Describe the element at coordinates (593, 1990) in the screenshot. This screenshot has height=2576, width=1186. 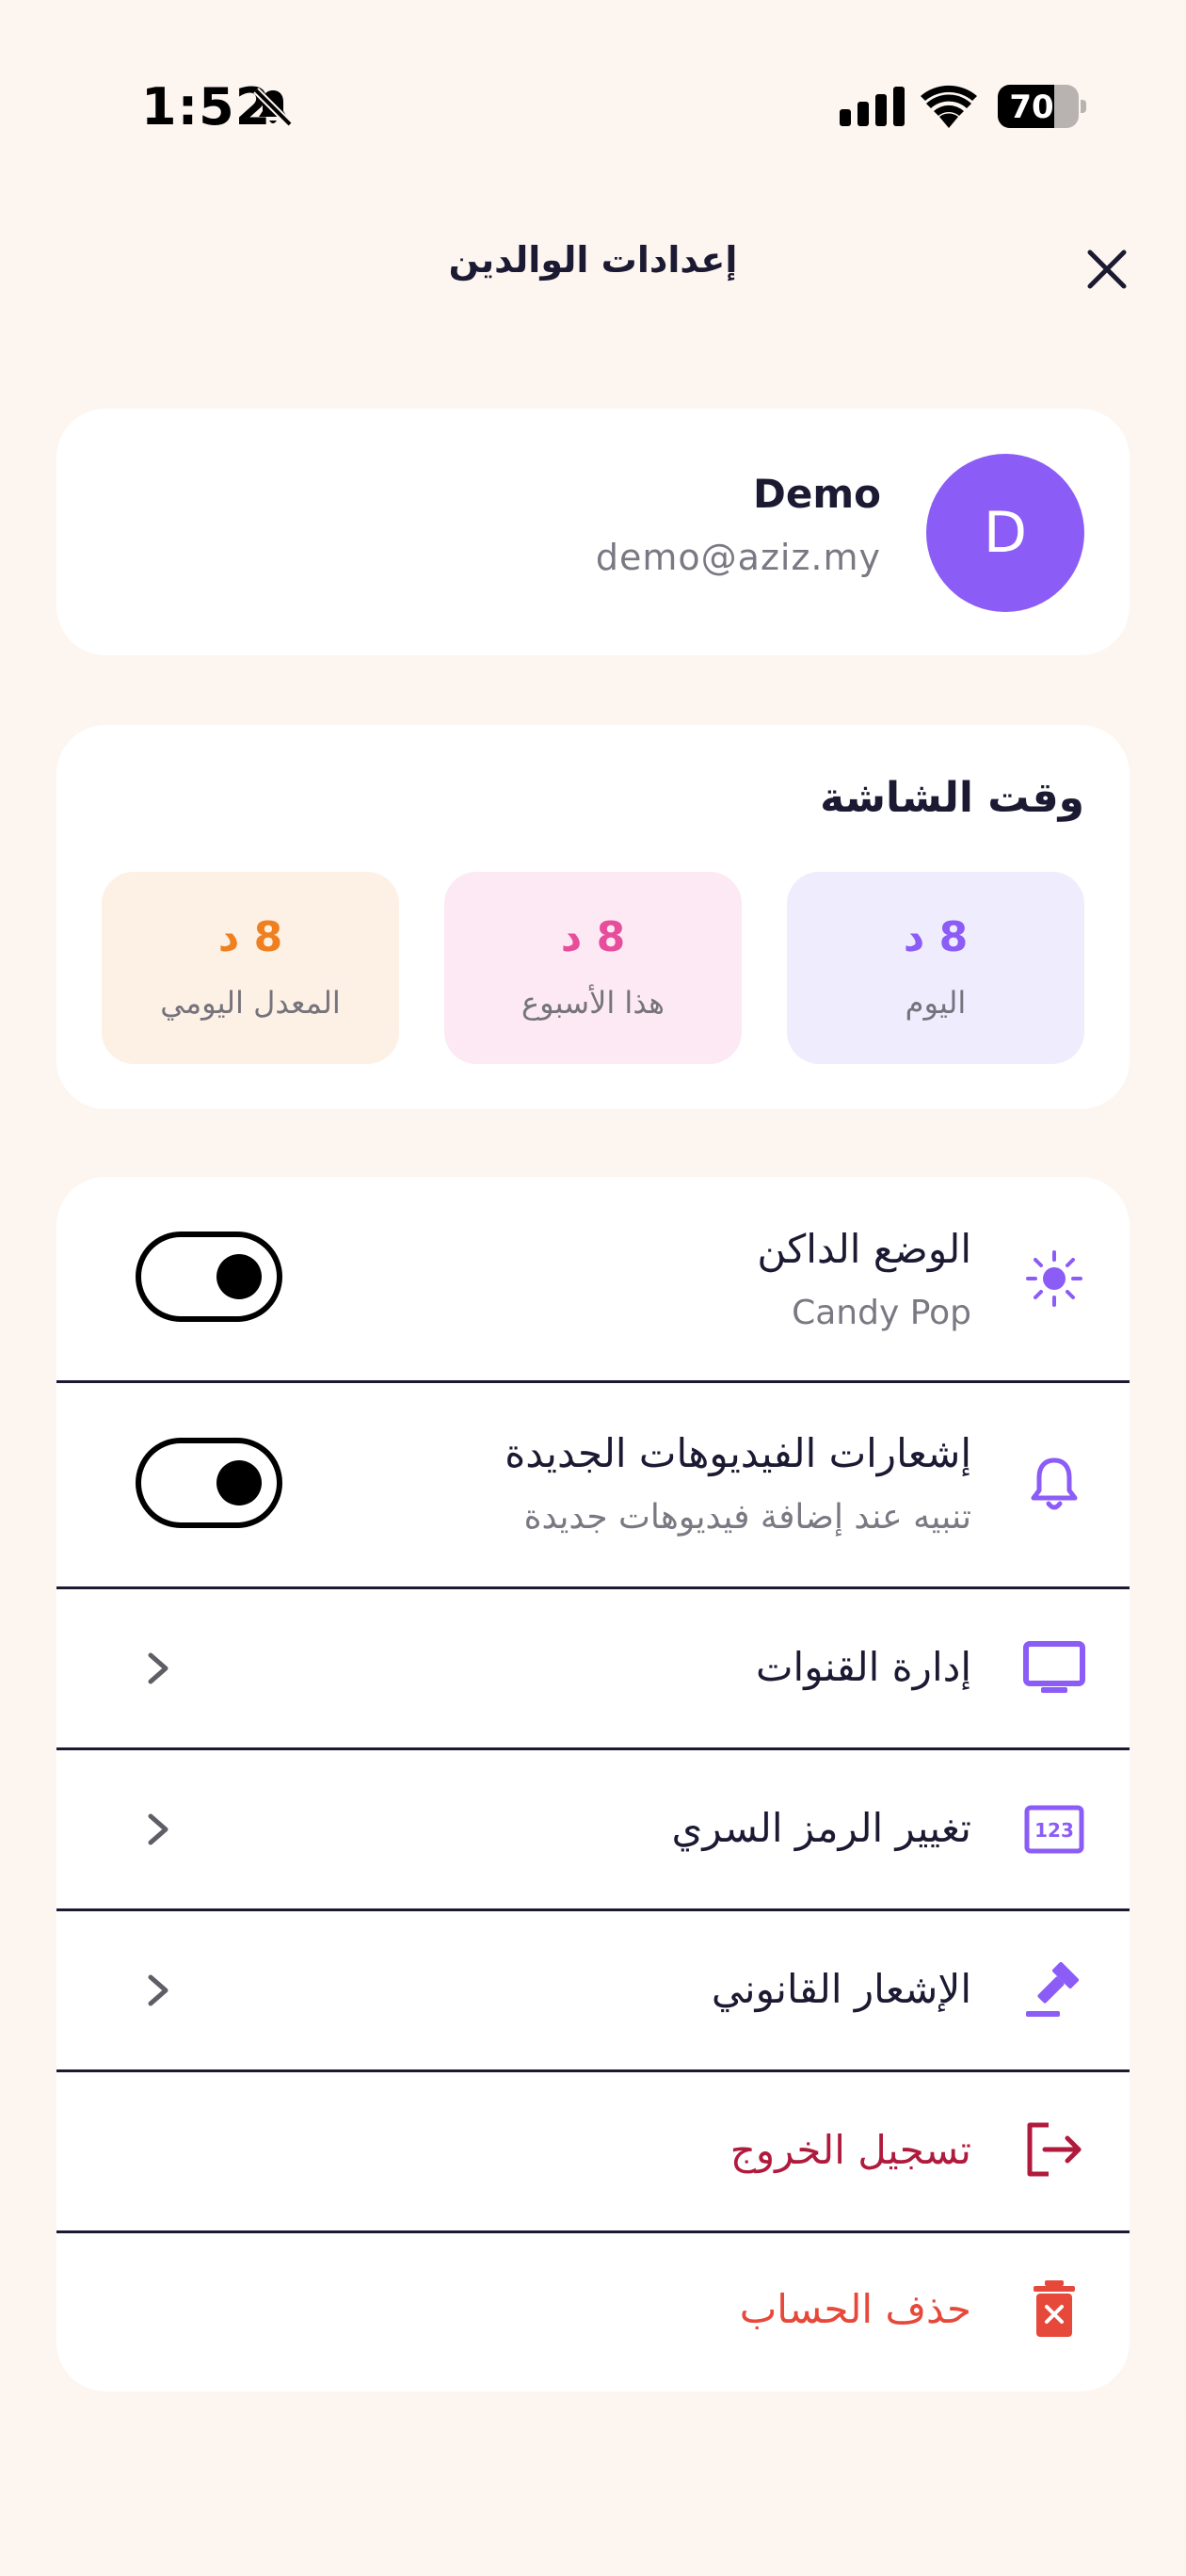
I see `settings-row-legal-notice: الإشعار القانوني` at that location.